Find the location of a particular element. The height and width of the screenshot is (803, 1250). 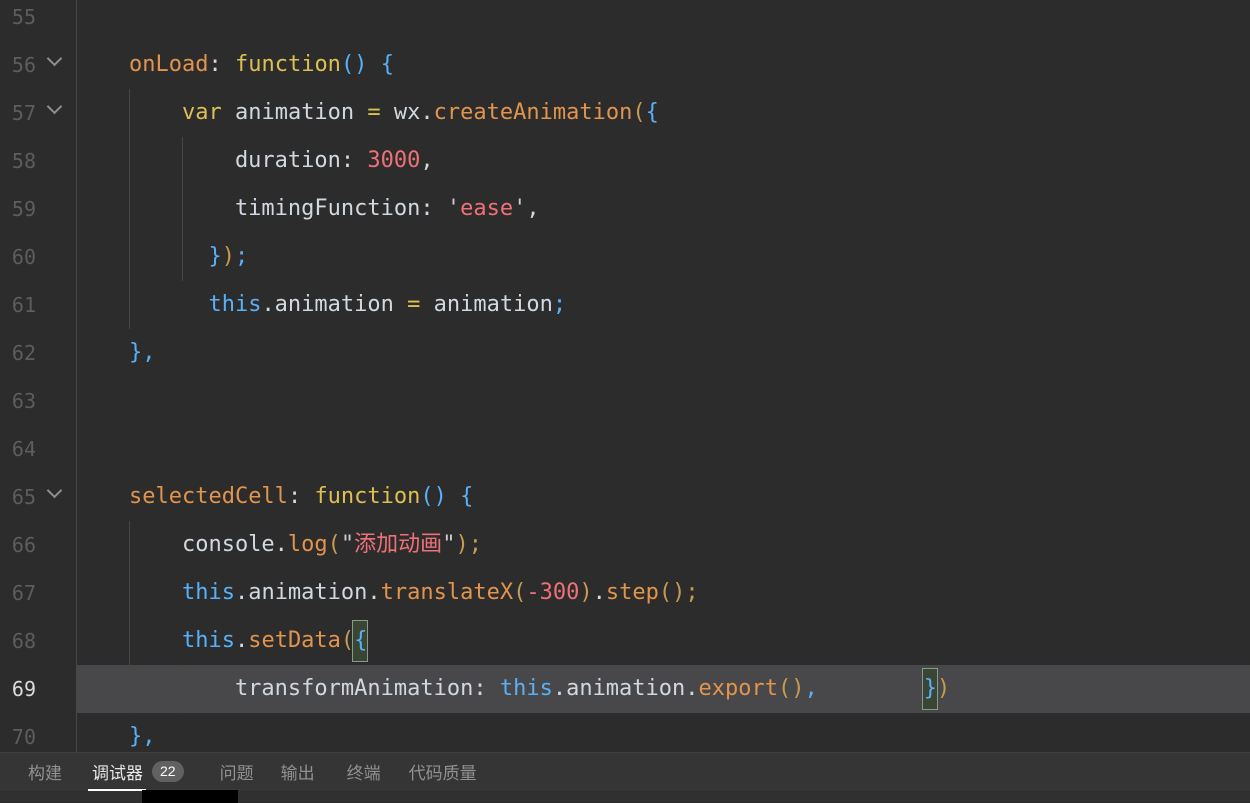

line-number: 55 is located at coordinates (18, 20).